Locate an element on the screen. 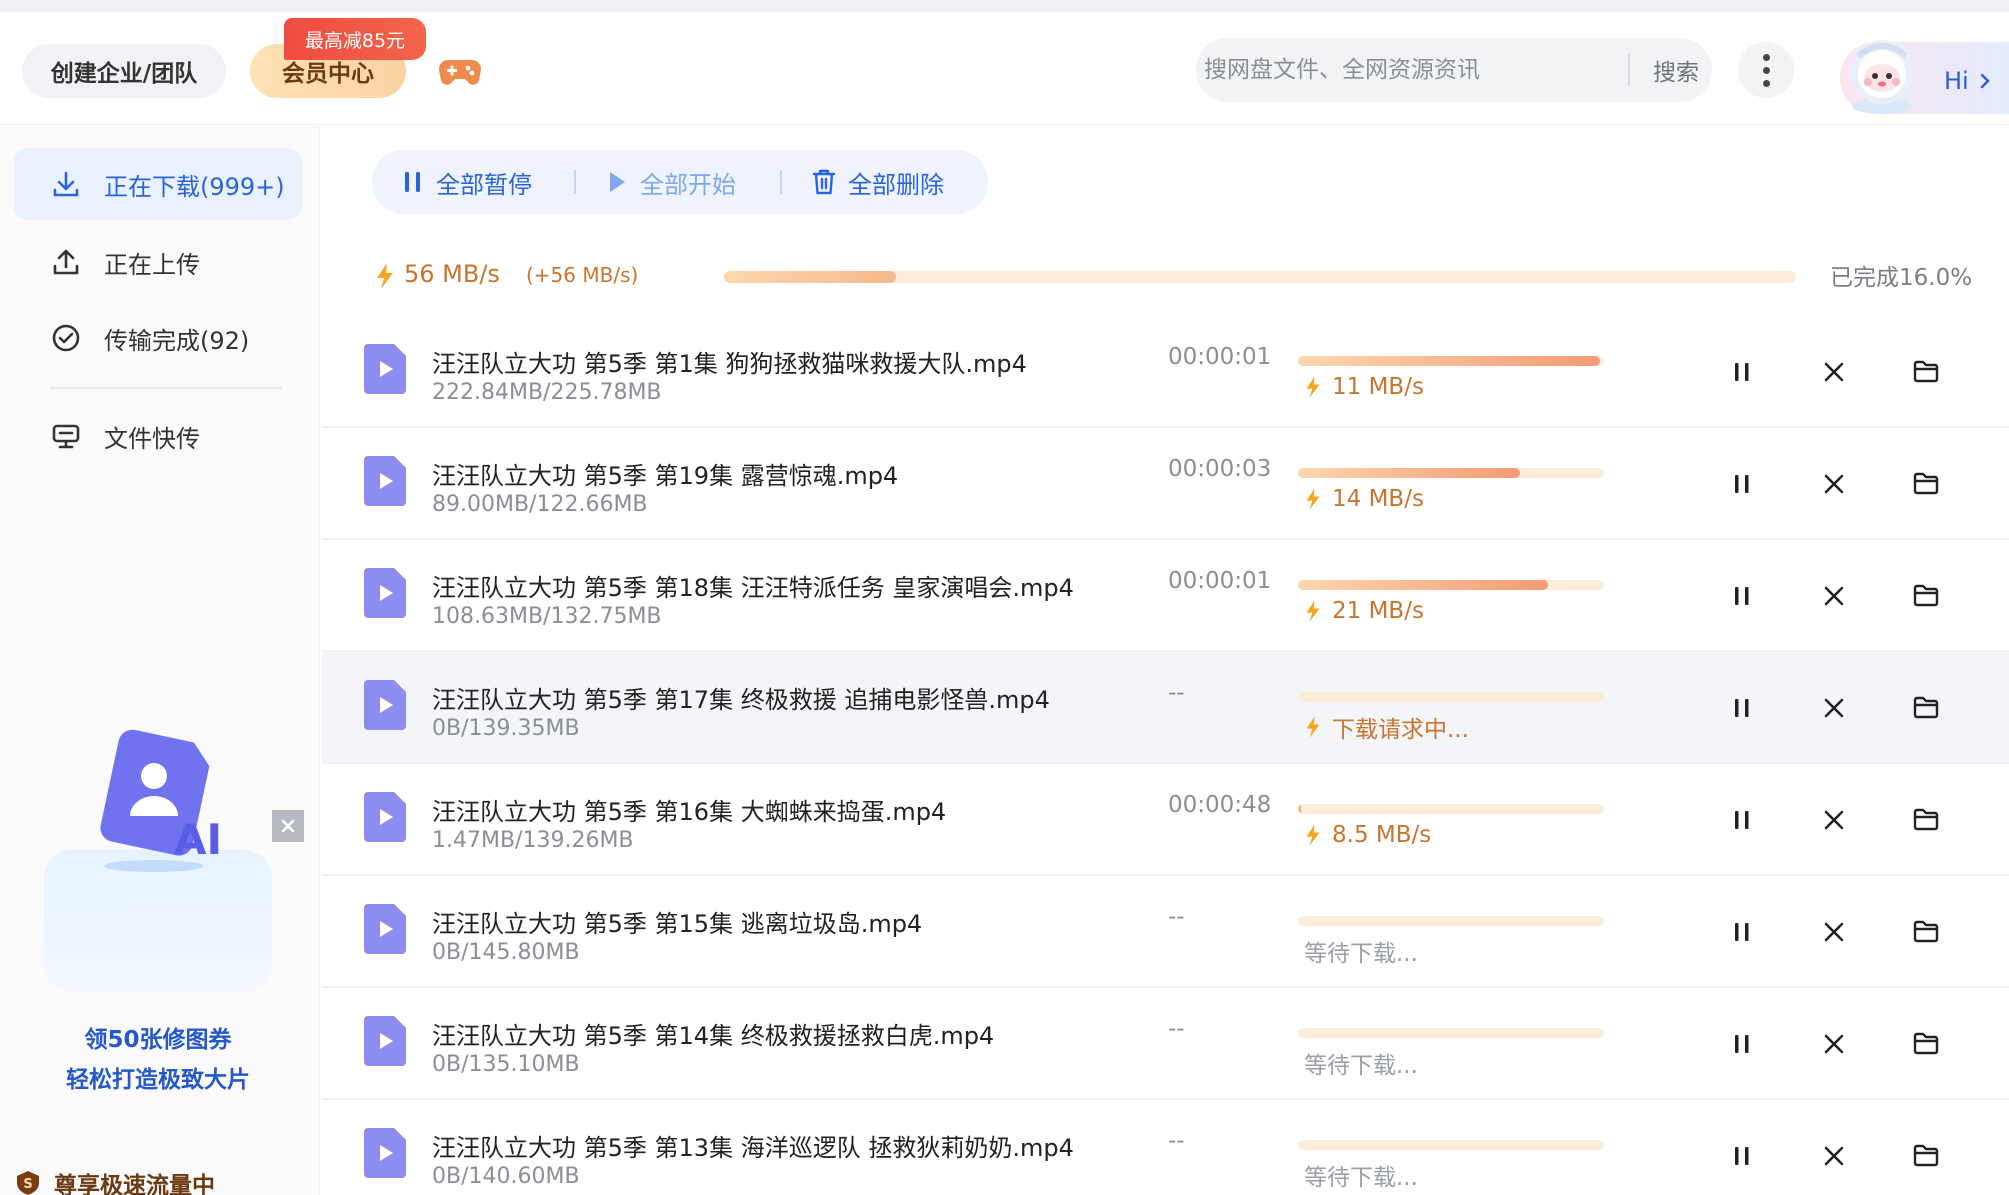 The image size is (2009, 1195). search-button: 搜索 is located at coordinates (1676, 70).